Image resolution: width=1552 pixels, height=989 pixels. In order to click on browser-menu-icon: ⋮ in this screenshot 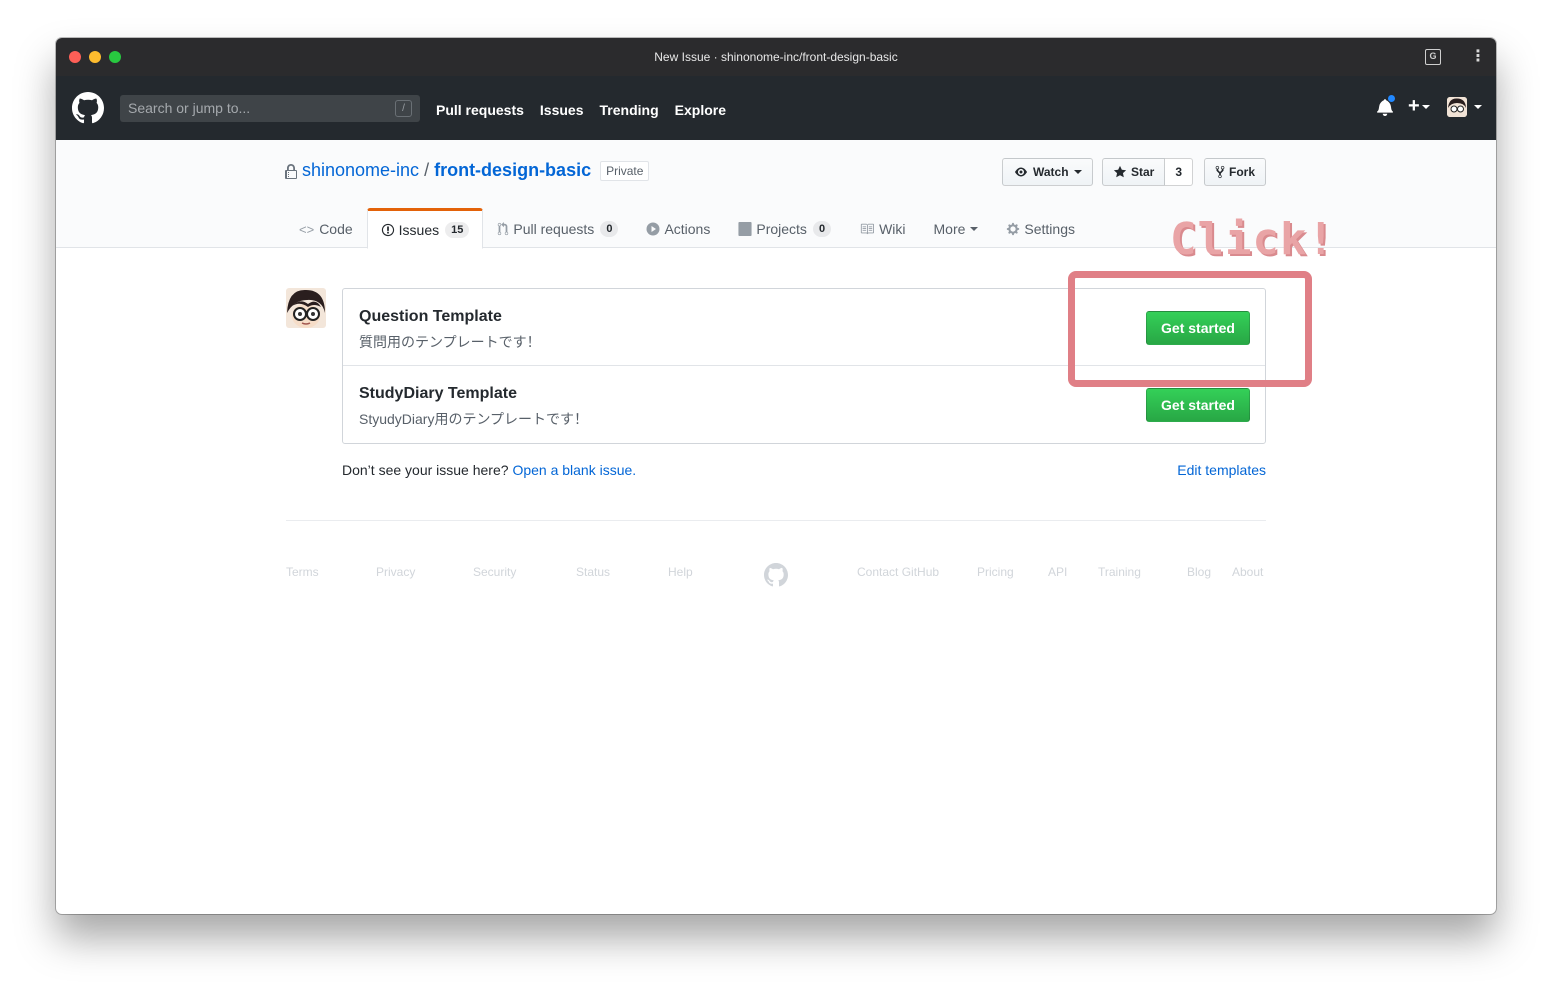, I will do `click(1478, 57)`.